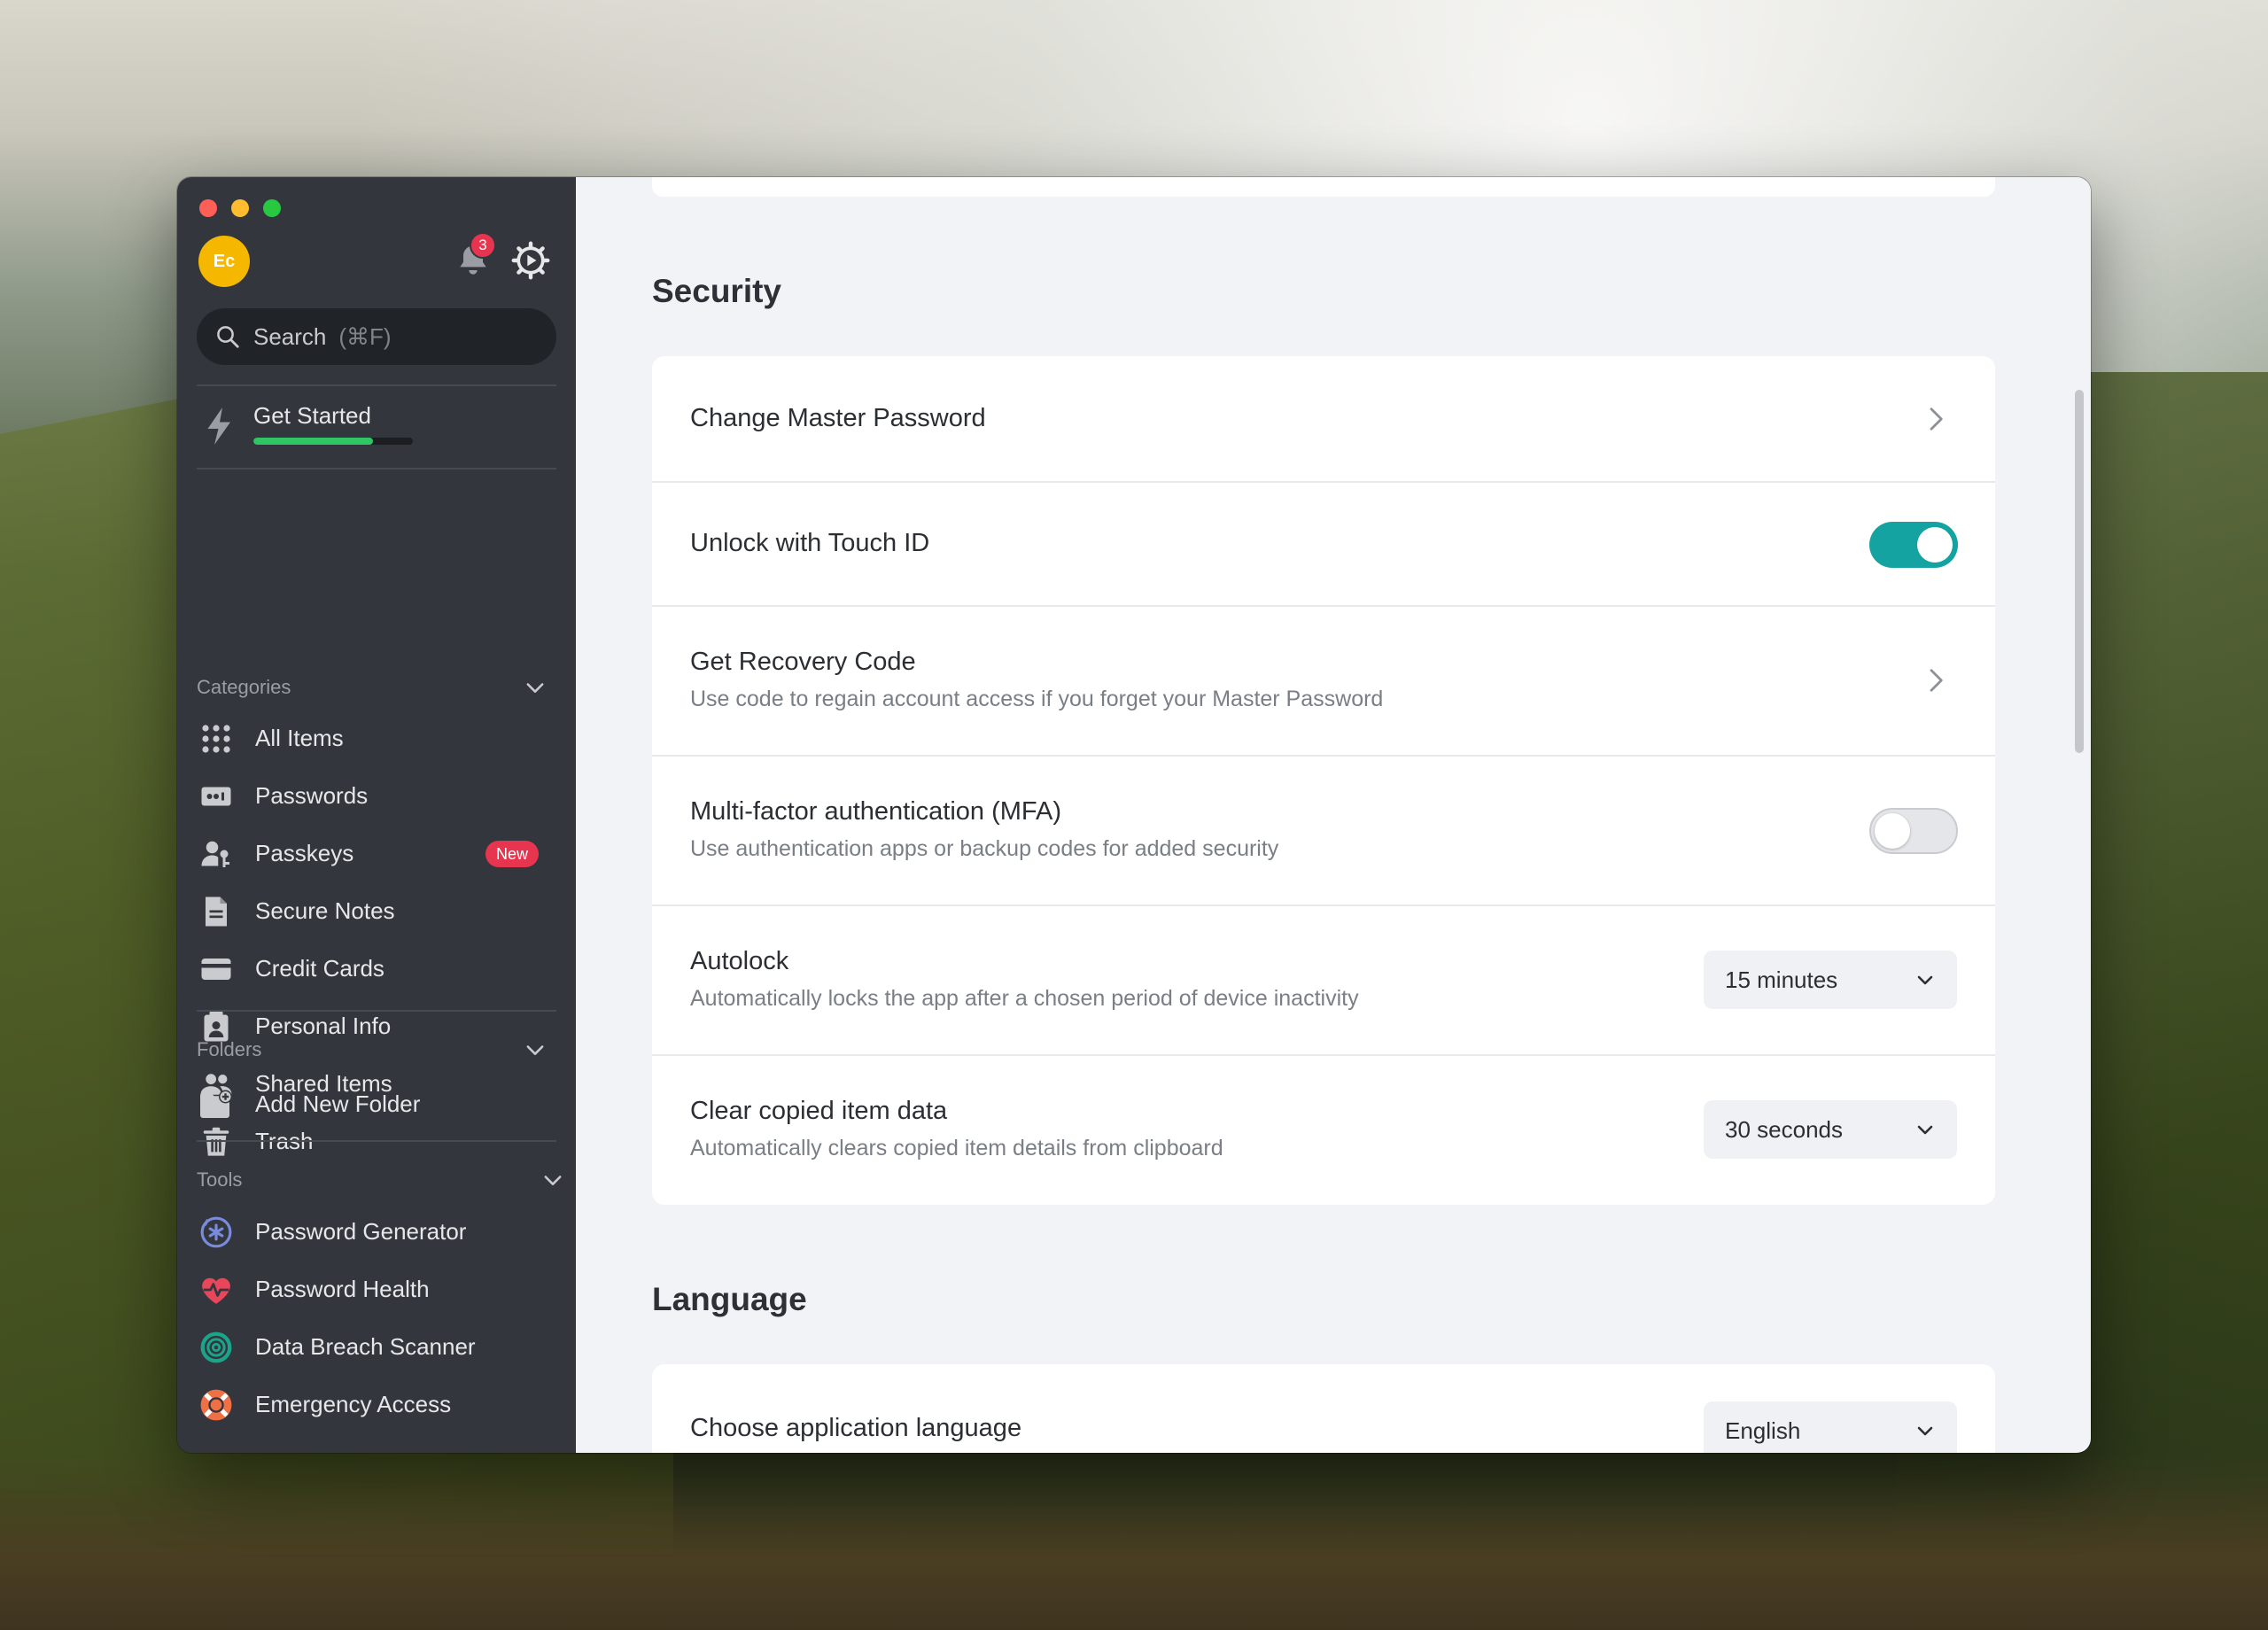 This screenshot has width=2268, height=1630. What do you see at coordinates (1323, 187) in the screenshot?
I see `previous-settings-card` at bounding box center [1323, 187].